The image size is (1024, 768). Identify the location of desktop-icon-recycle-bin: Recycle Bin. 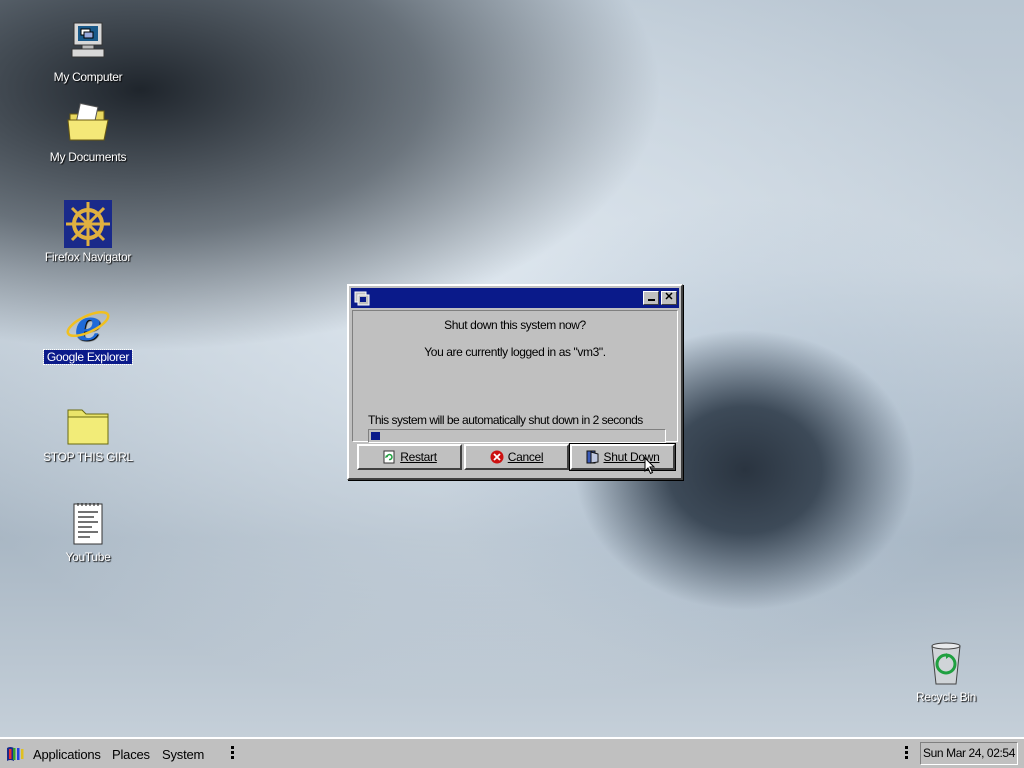
(946, 672).